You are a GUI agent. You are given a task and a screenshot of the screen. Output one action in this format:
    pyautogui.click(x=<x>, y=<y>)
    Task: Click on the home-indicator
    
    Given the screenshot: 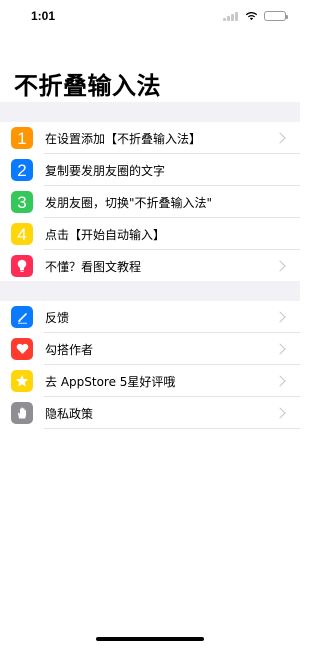 What is the action you would take?
    pyautogui.click(x=150, y=639)
    